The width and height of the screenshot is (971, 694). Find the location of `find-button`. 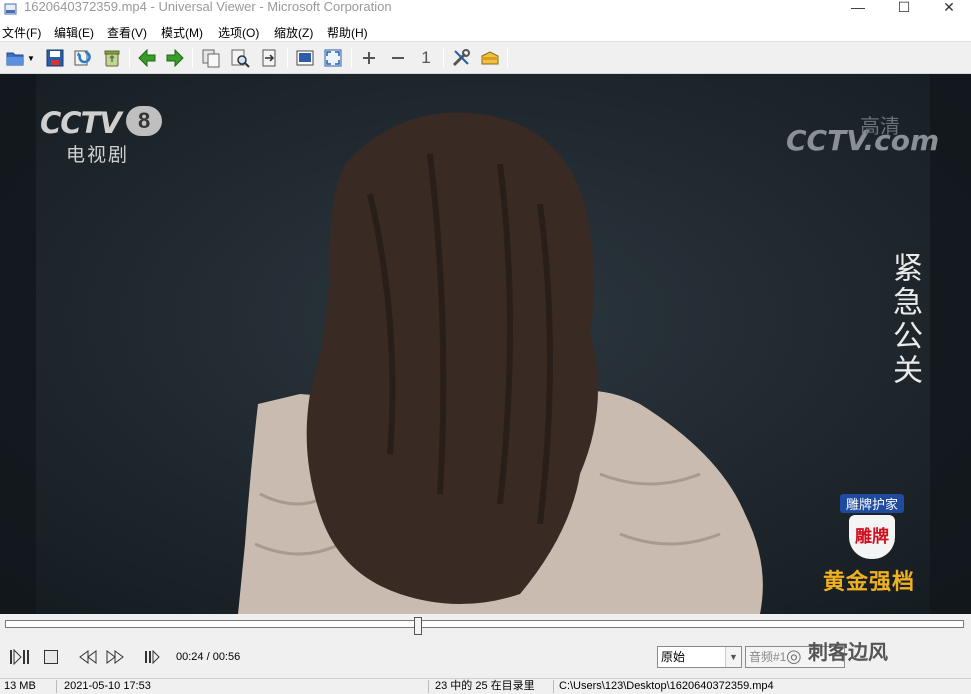

find-button is located at coordinates (240, 58).